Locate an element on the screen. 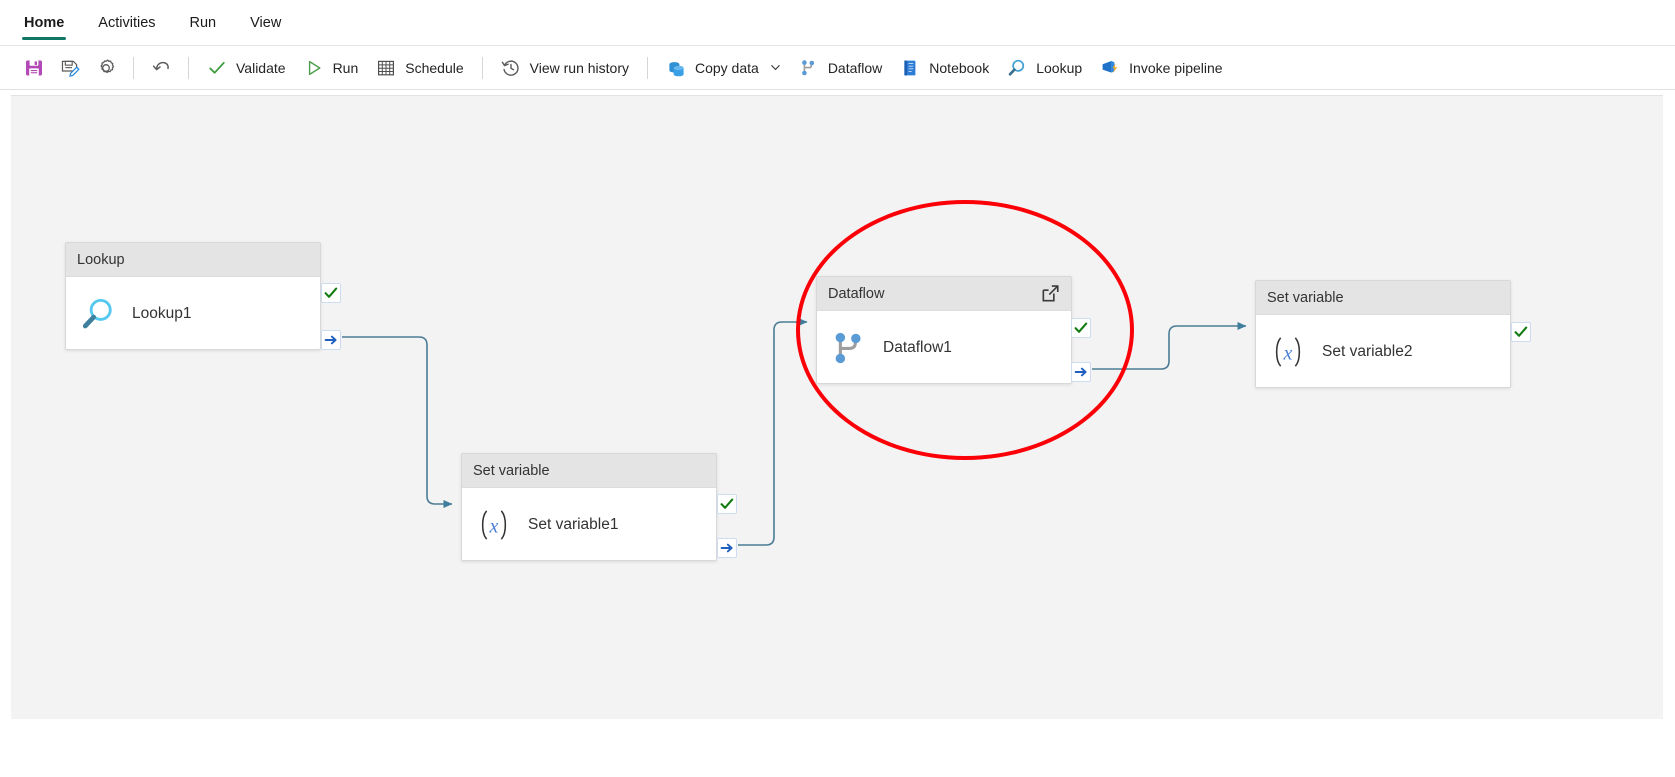 Image resolution: width=1675 pixels, height=777 pixels. toolbar-button-label: View run history is located at coordinates (579, 67).